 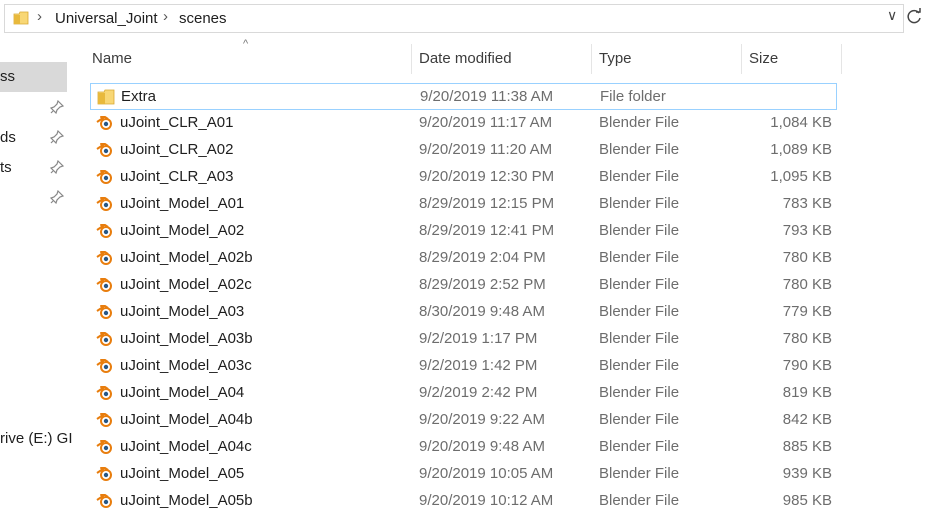 What do you see at coordinates (807, 500) in the screenshot?
I see `file-size: 985 KB` at bounding box center [807, 500].